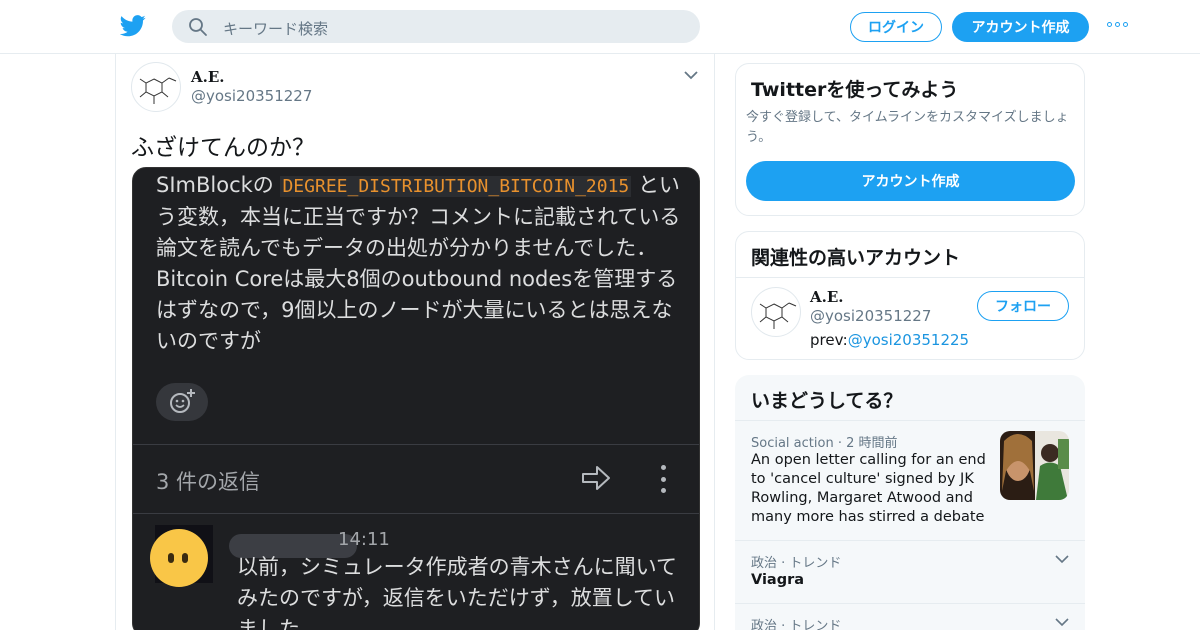 The height and width of the screenshot is (630, 1200). What do you see at coordinates (223, 148) in the screenshot?
I see `tweet-text: ふざけてんのか？` at bounding box center [223, 148].